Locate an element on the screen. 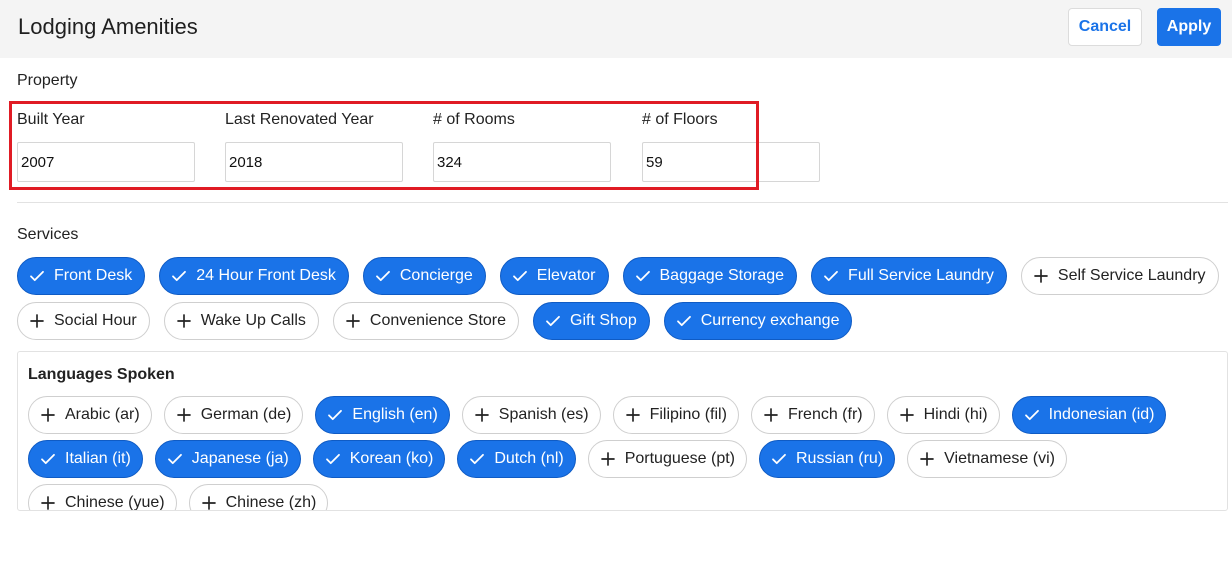 Image resolution: width=1232 pixels, height=566 pixels. languages-section-label: Languages Spoken is located at coordinates (101, 374).